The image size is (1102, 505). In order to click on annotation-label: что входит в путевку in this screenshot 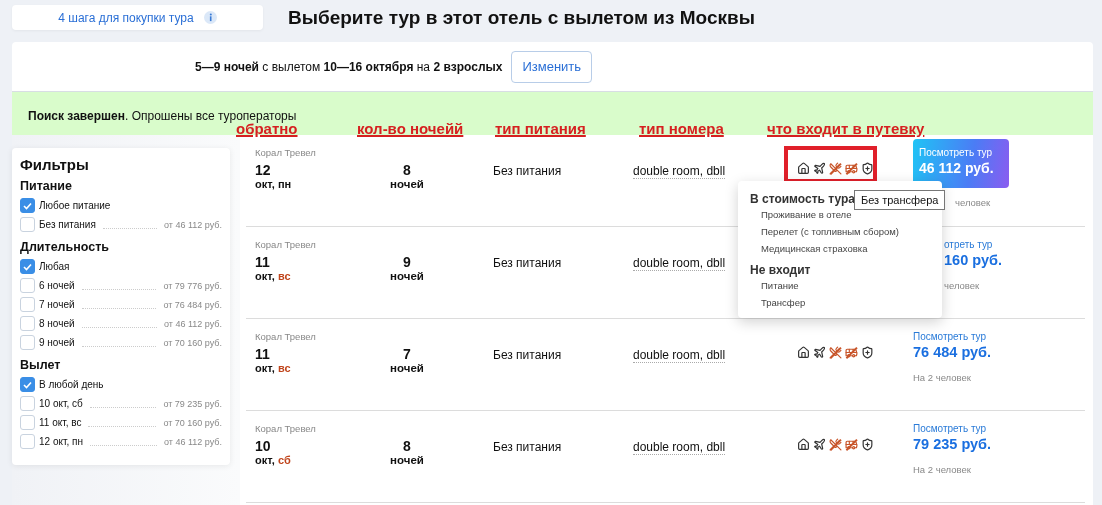, I will do `click(846, 128)`.